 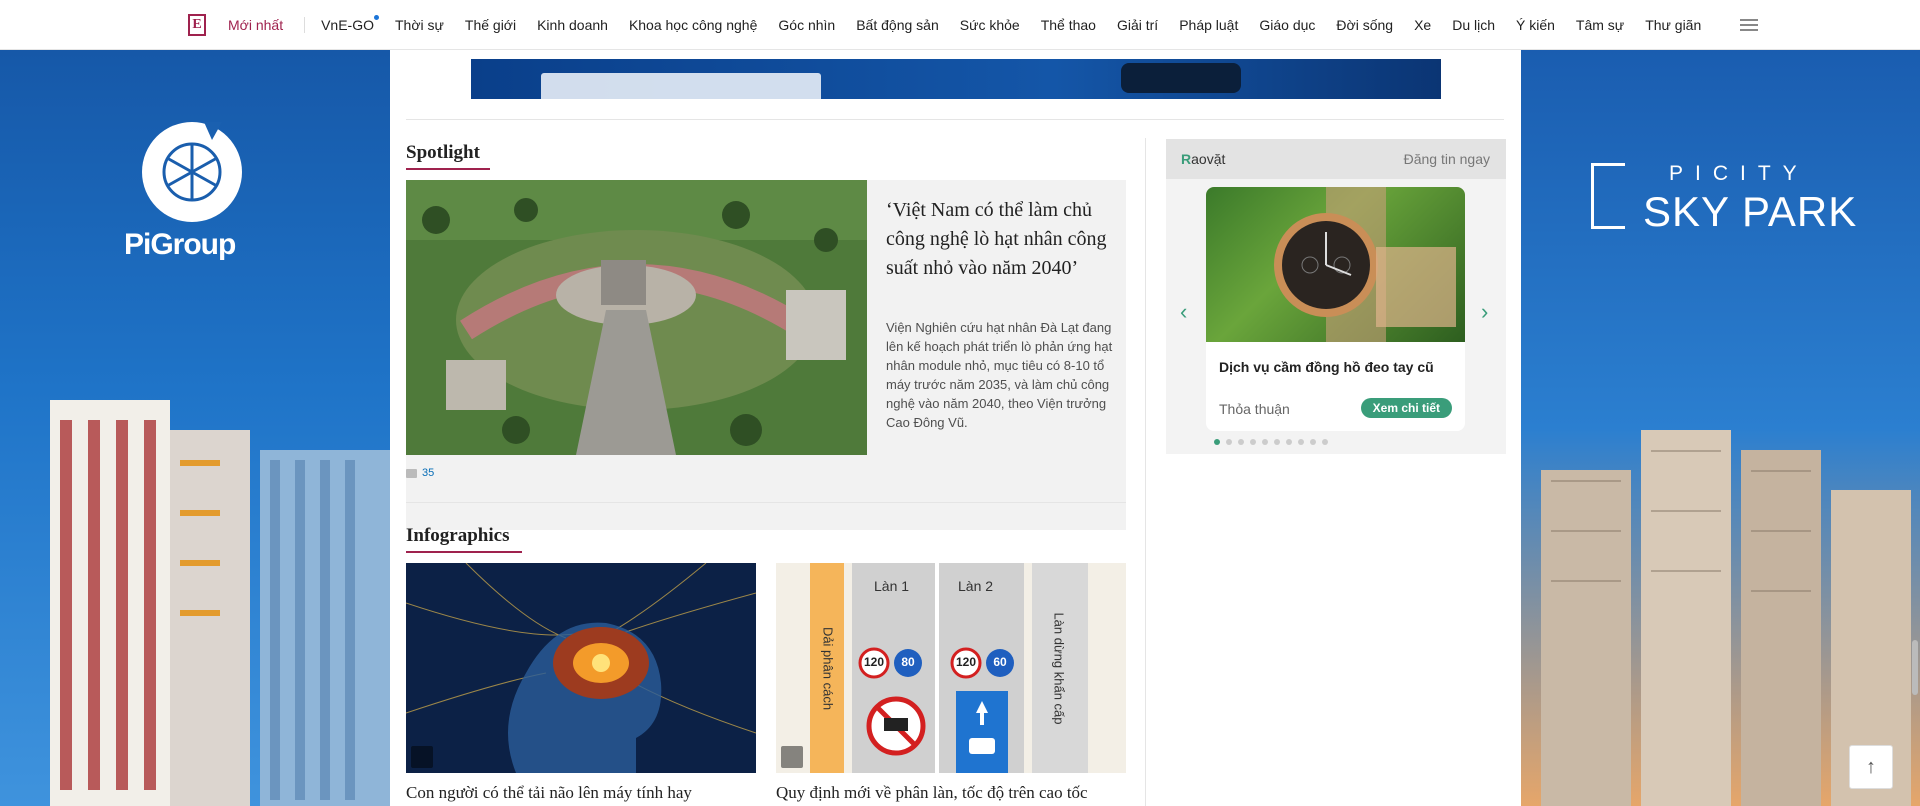 I want to click on scroll-to-top-button: ↑, so click(x=1871, y=767).